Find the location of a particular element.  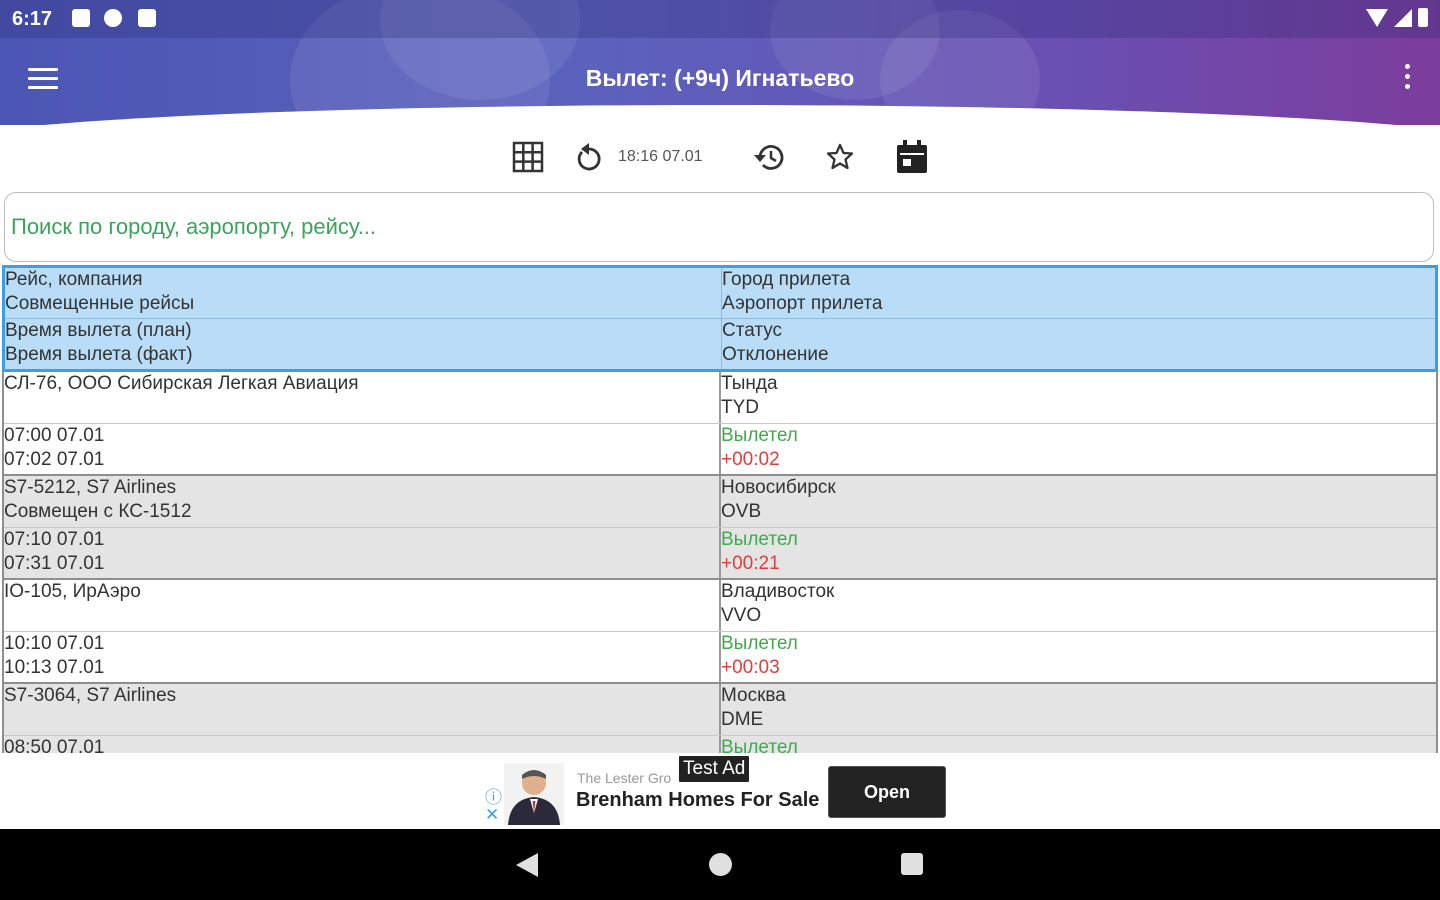

header-destination-cell: Город прилета Аэропорт прилета is located at coordinates (1078, 293).